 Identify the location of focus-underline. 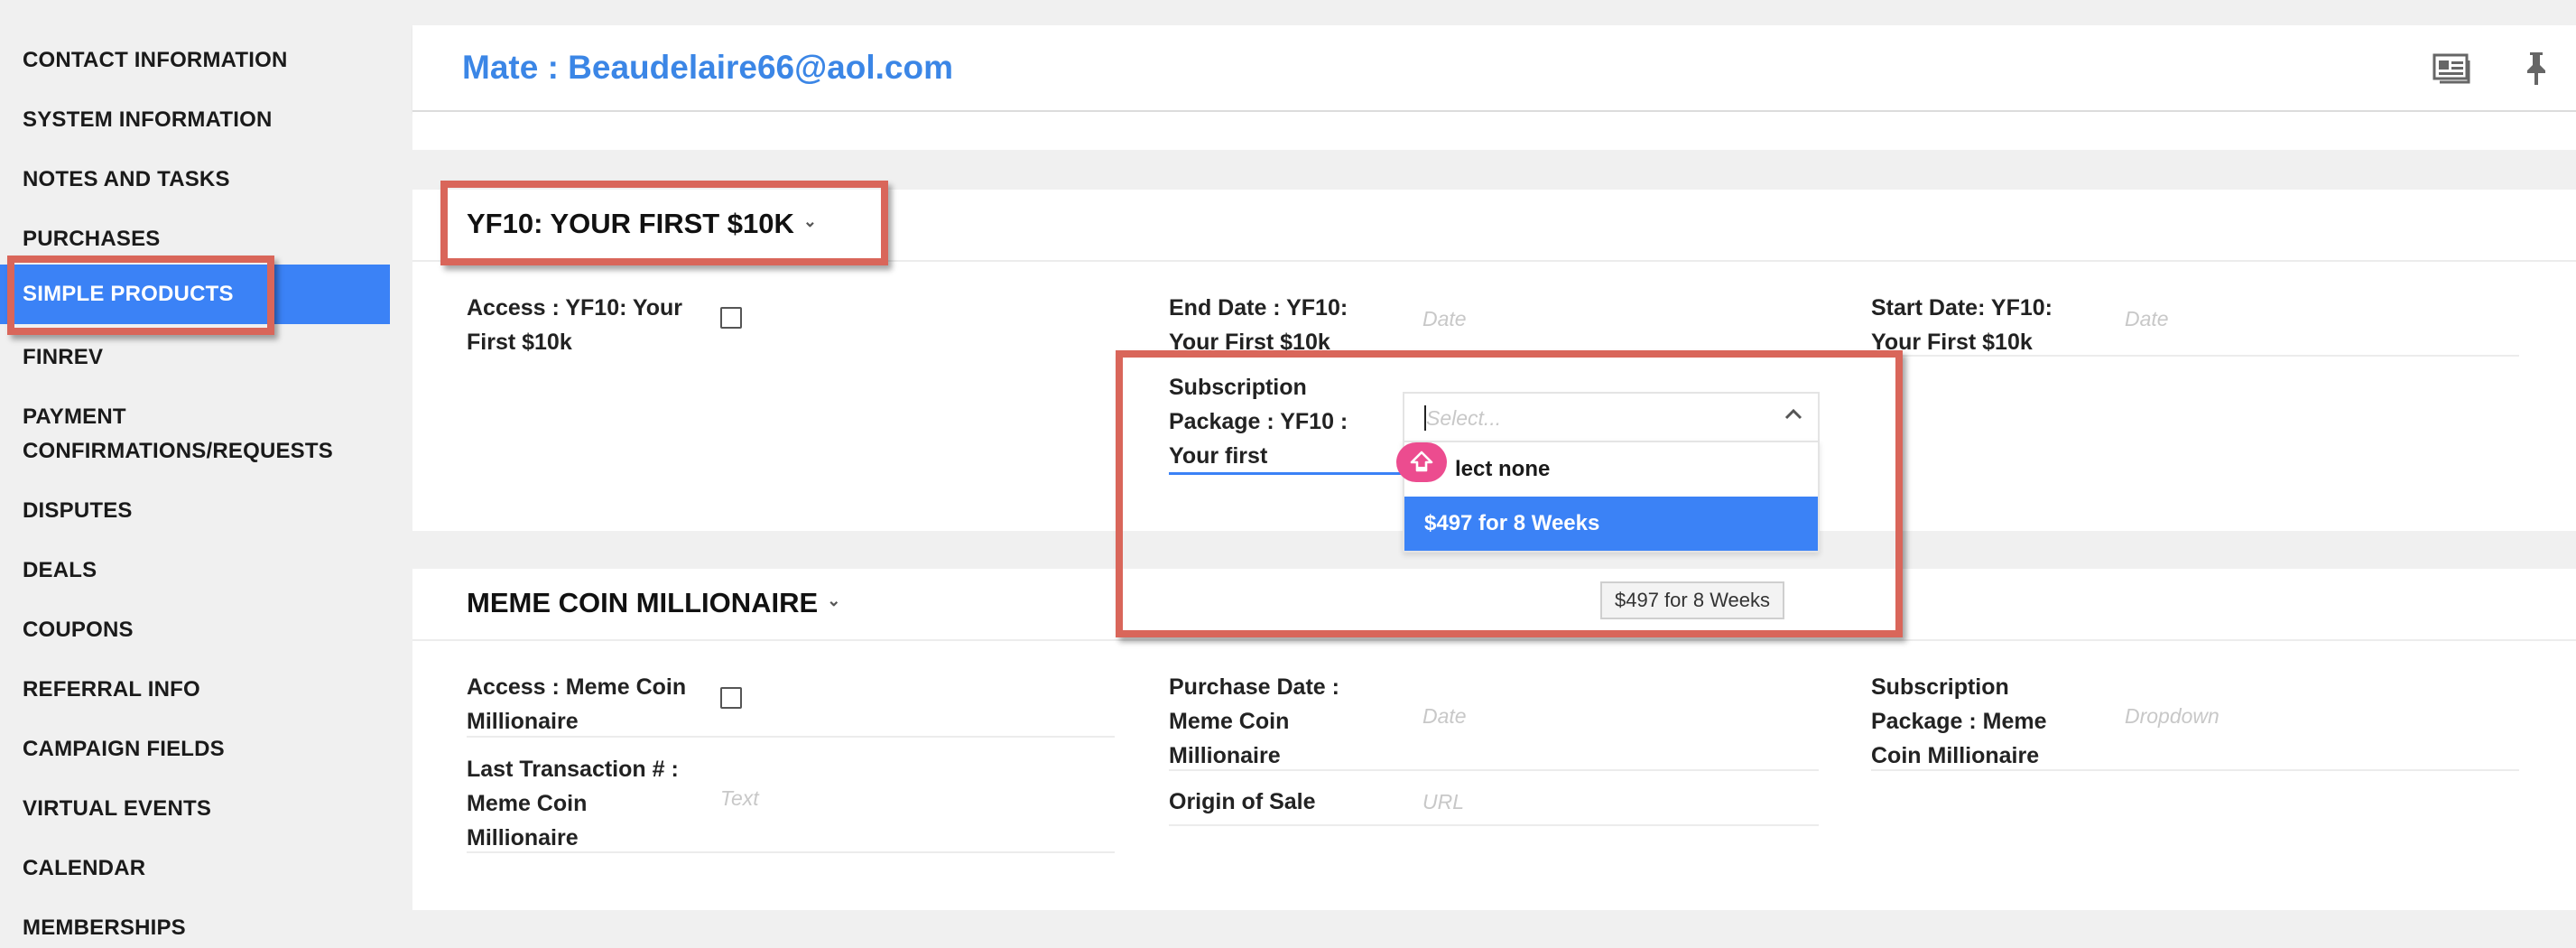
(1286, 473).